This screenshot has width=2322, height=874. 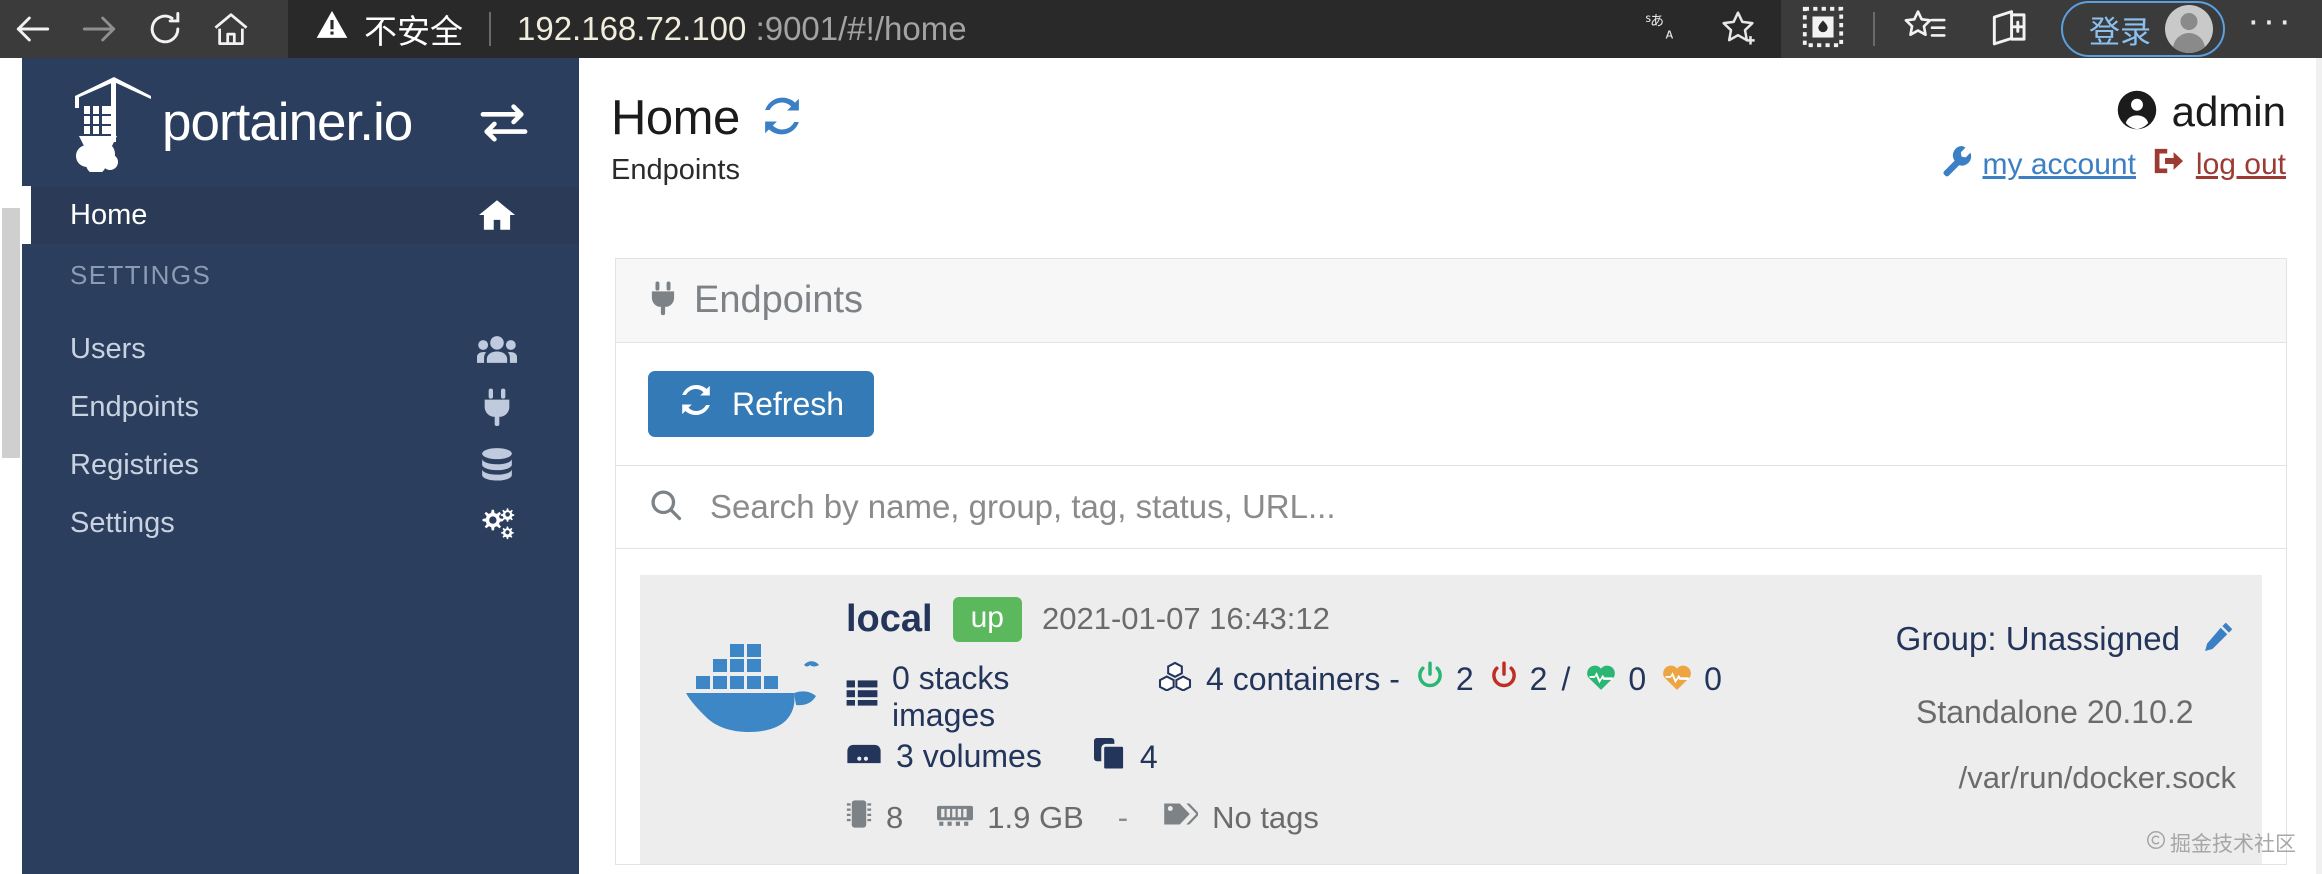 What do you see at coordinates (874, 818) in the screenshot?
I see `stat-cpu: 8` at bounding box center [874, 818].